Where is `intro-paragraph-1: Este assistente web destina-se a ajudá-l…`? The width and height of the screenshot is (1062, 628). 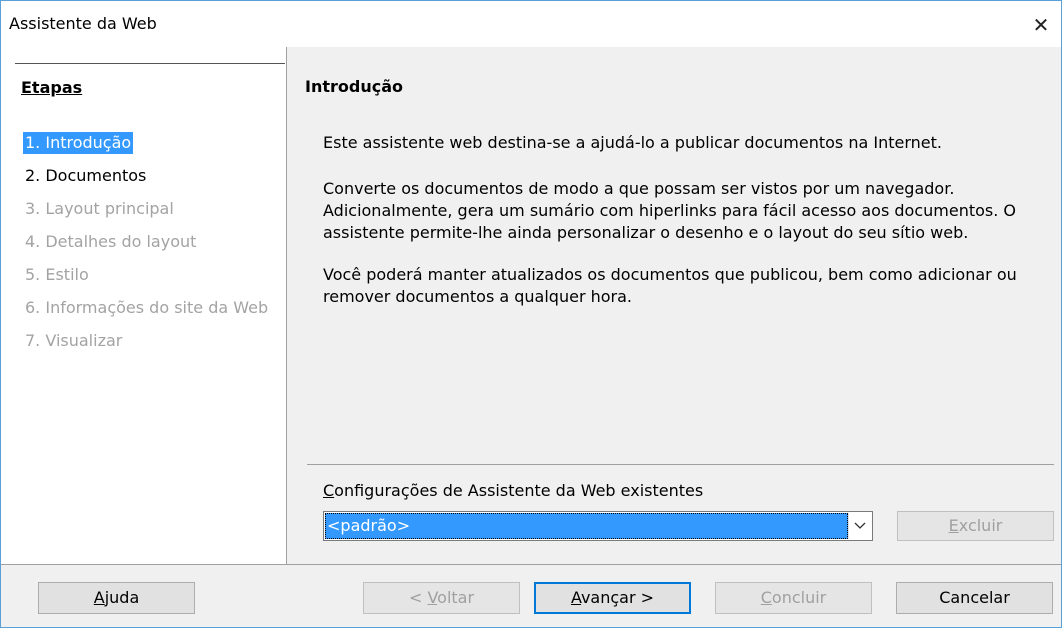 intro-paragraph-1: Este assistente web destina-se a ajudá-l… is located at coordinates (632, 142).